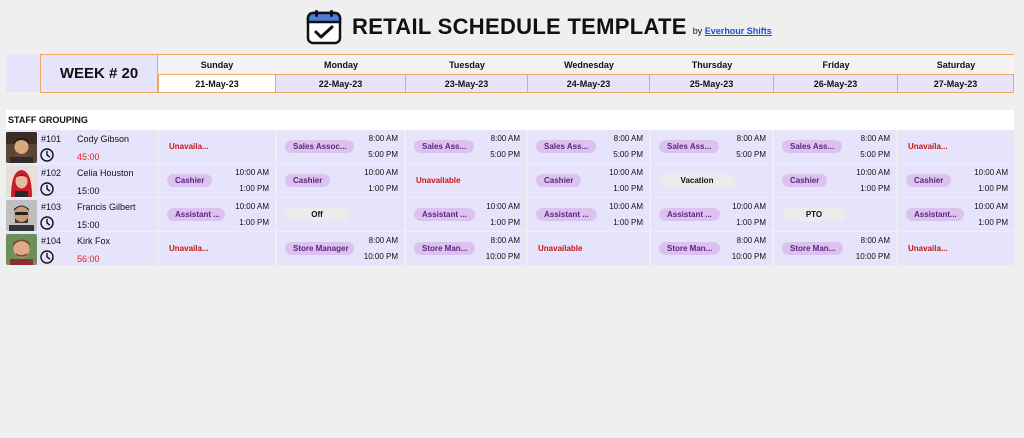 The width and height of the screenshot is (1024, 438). What do you see at coordinates (711, 180) in the screenshot?
I see `shift-cell: Vacation` at bounding box center [711, 180].